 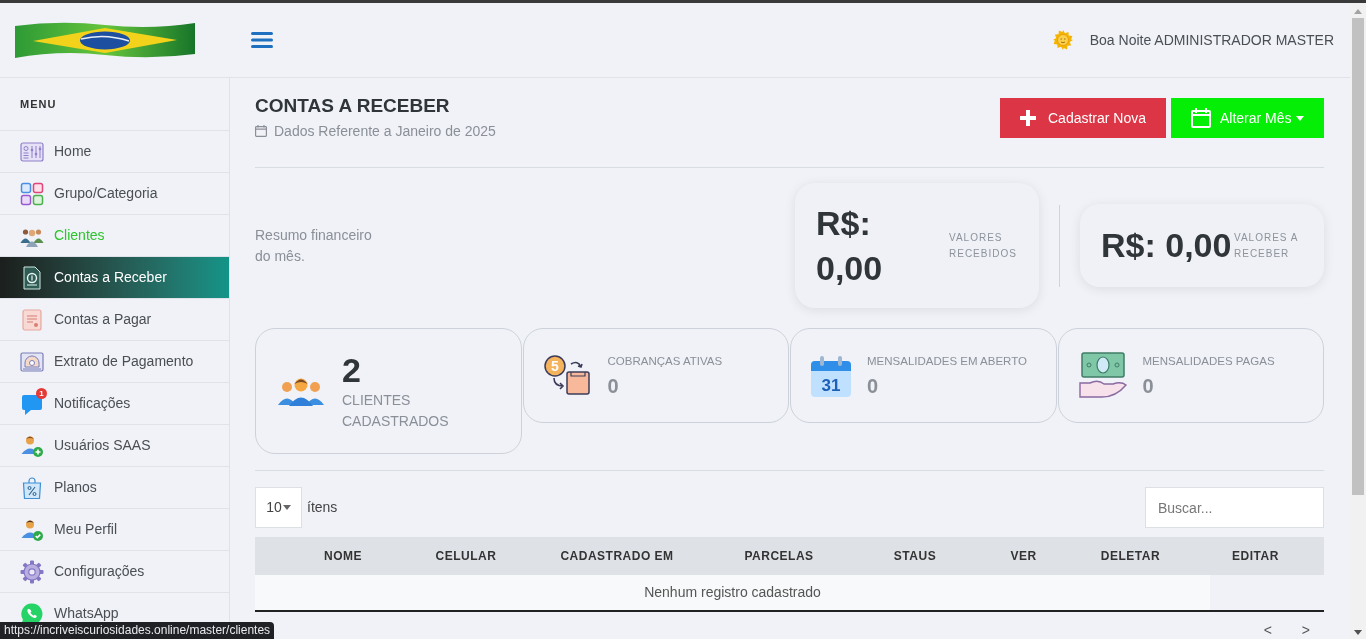 What do you see at coordinates (1130, 556) in the screenshot?
I see `column-header: DELETAR` at bounding box center [1130, 556].